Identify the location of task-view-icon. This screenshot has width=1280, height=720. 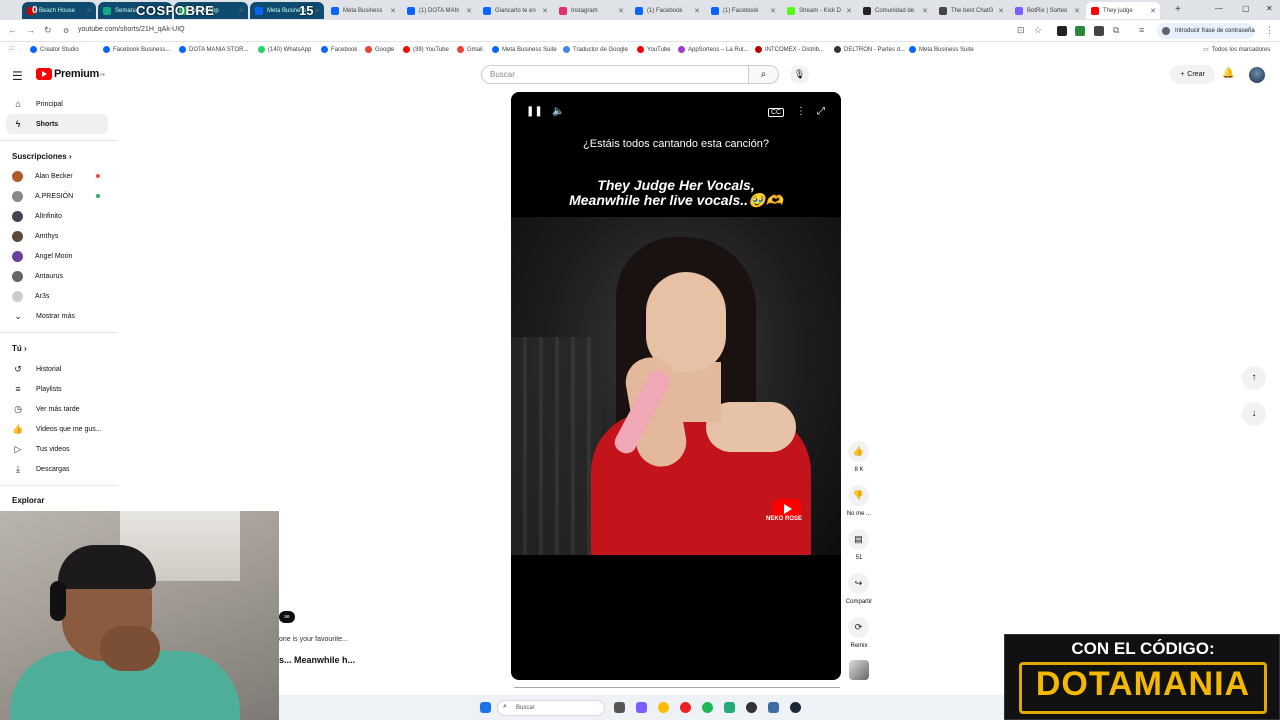
(619, 707).